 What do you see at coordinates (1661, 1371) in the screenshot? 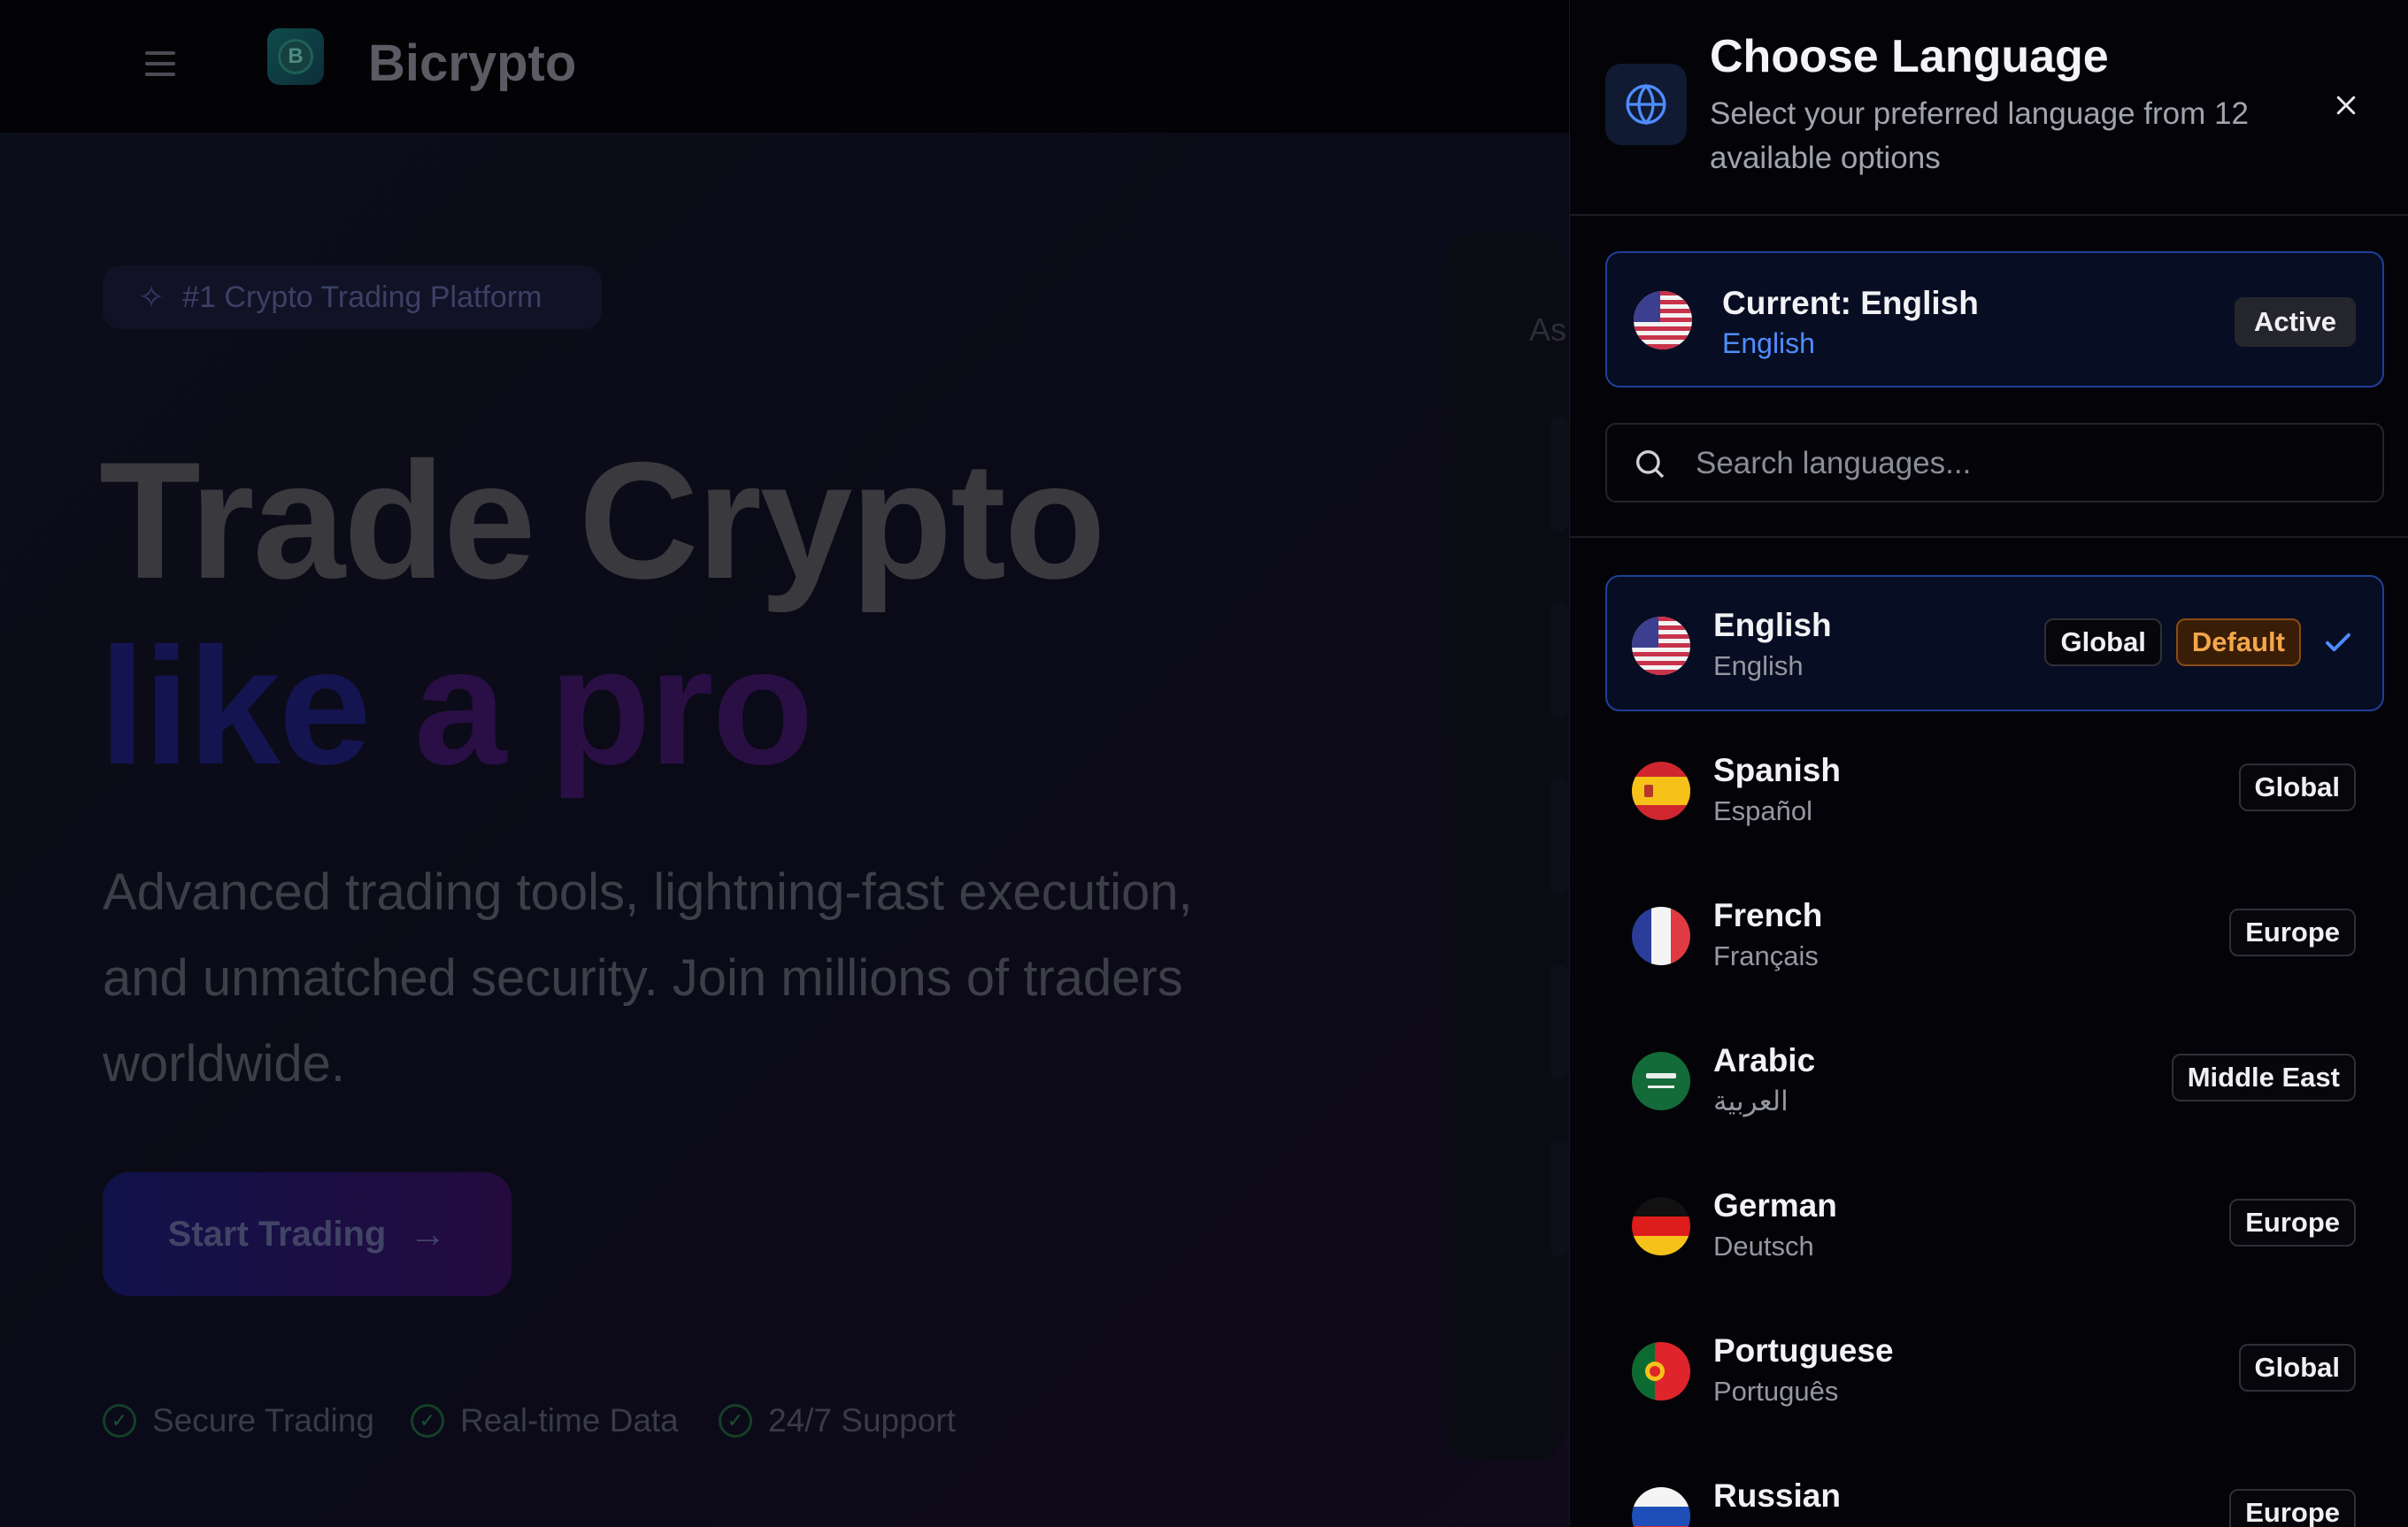
I see `flag-pt-icon` at bounding box center [1661, 1371].